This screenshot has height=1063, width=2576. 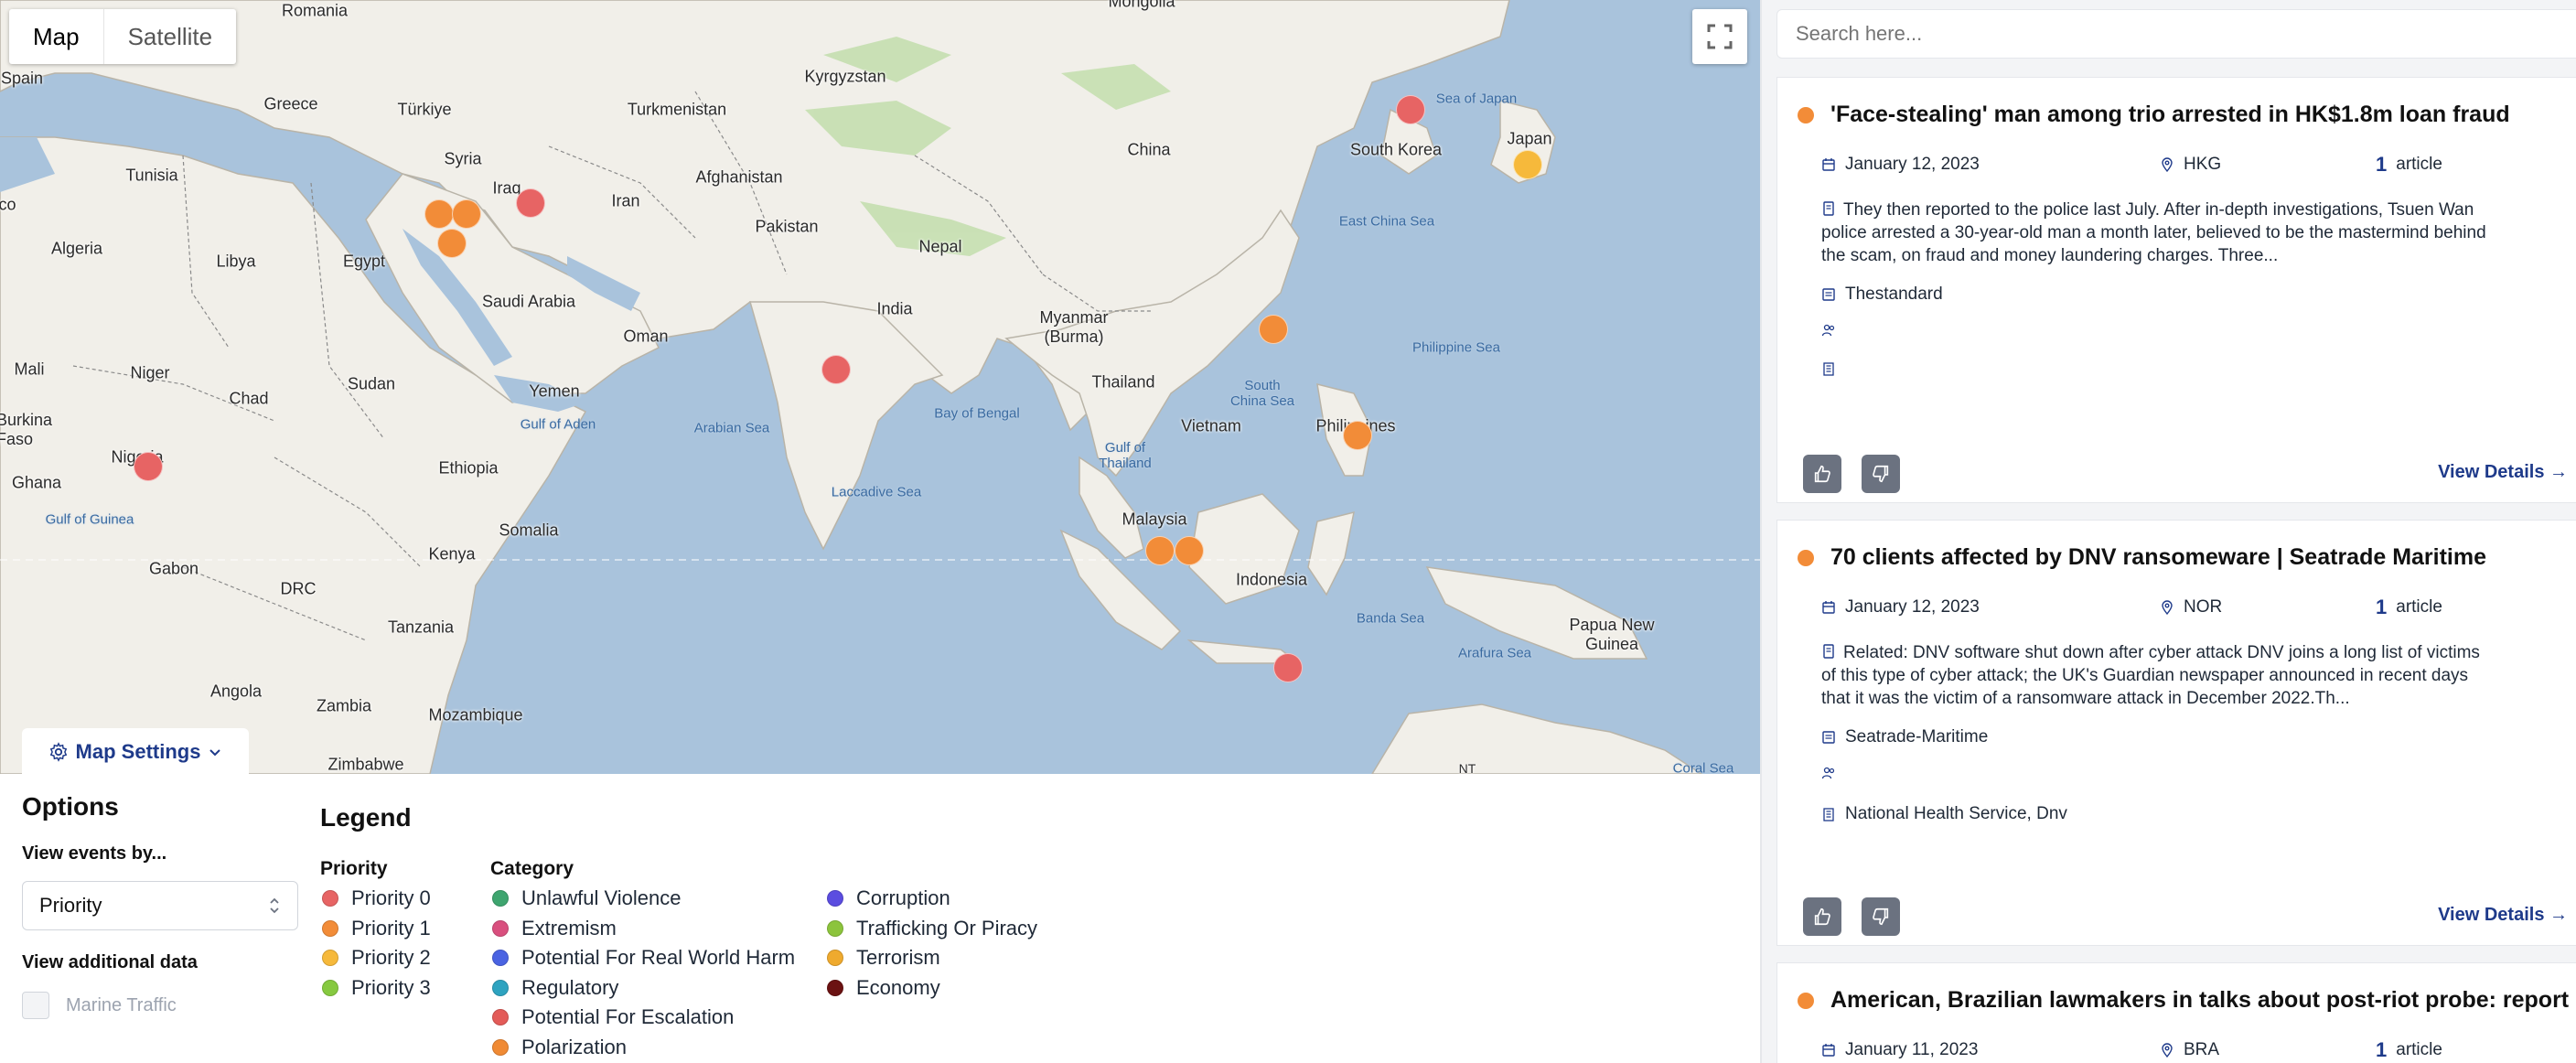 I want to click on map-label-tanzania: Tanzania, so click(x=421, y=627).